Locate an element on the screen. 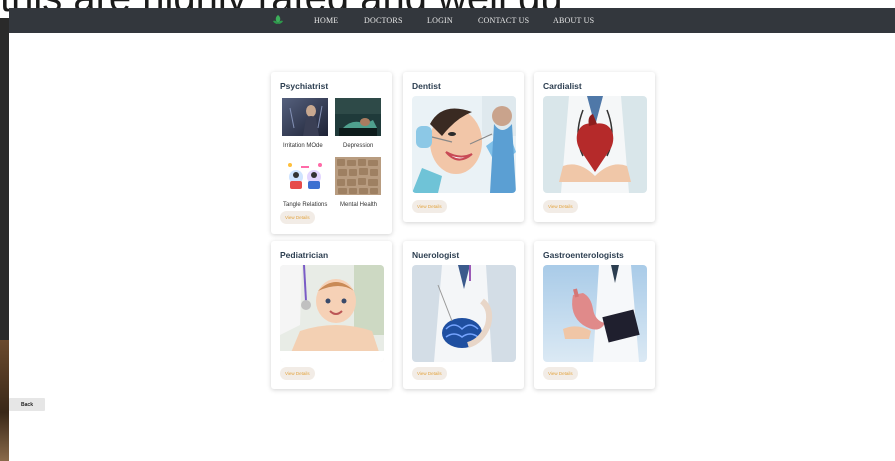 This screenshot has width=895, height=461. dentist-image is located at coordinates (464, 144).